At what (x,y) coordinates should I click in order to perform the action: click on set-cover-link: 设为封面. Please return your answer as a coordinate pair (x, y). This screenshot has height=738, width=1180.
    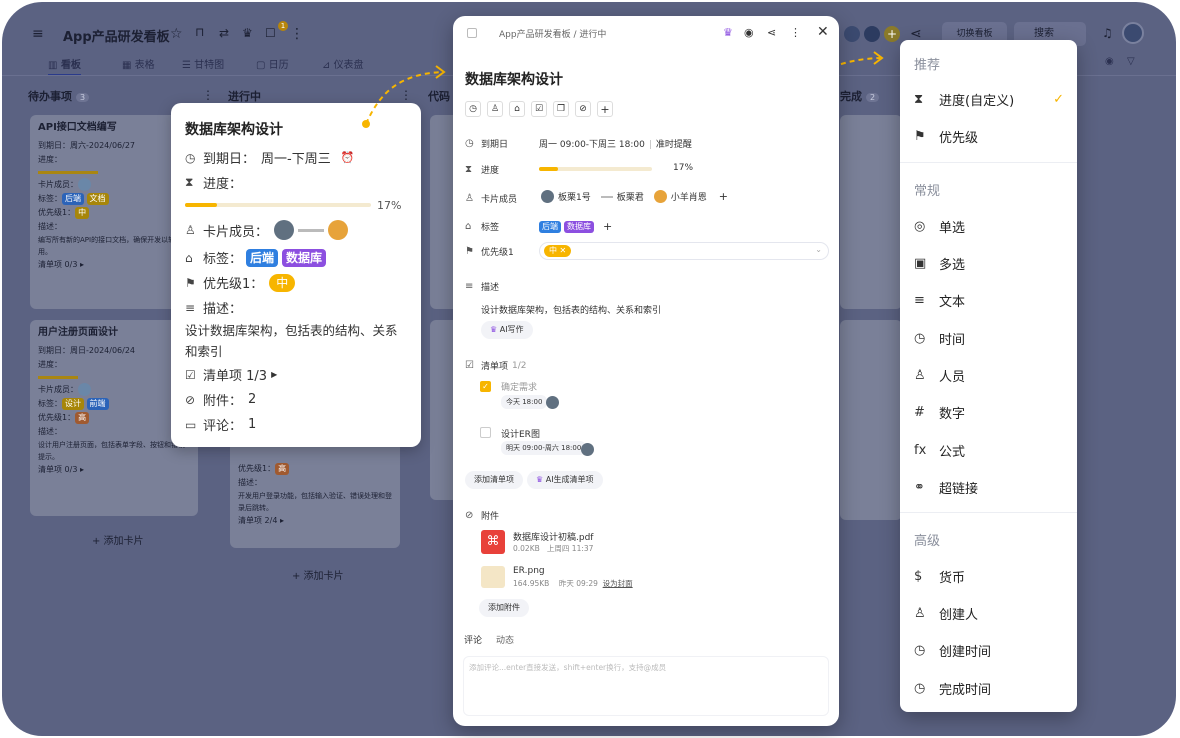
    Looking at the image, I should click on (618, 583).